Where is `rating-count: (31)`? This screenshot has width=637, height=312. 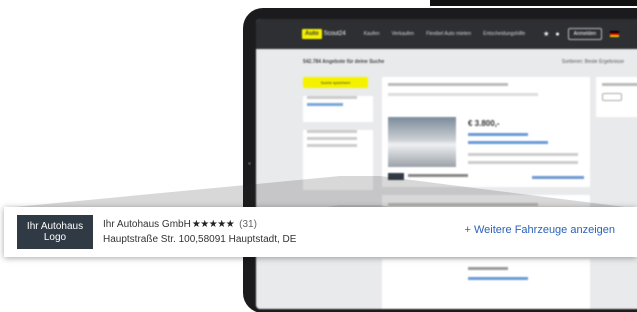
rating-count: (31) is located at coordinates (248, 224).